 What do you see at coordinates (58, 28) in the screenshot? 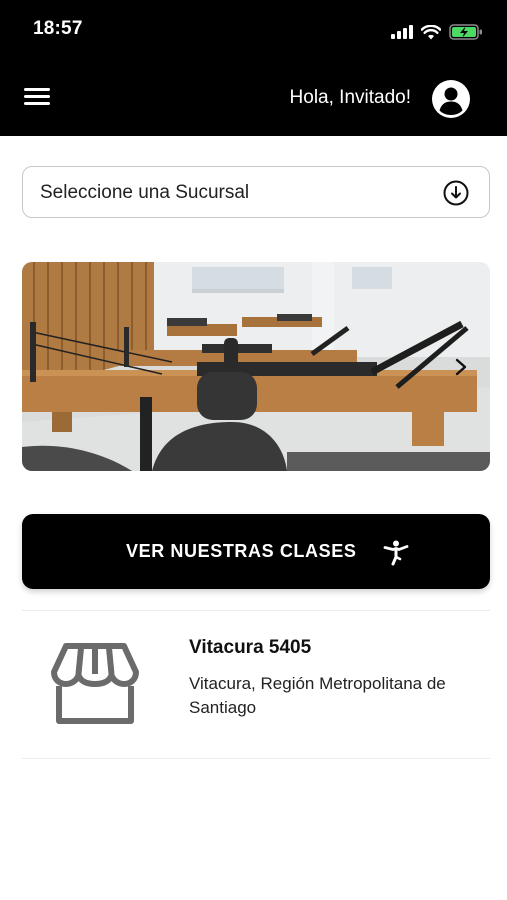
I see `status-time: 18:57` at bounding box center [58, 28].